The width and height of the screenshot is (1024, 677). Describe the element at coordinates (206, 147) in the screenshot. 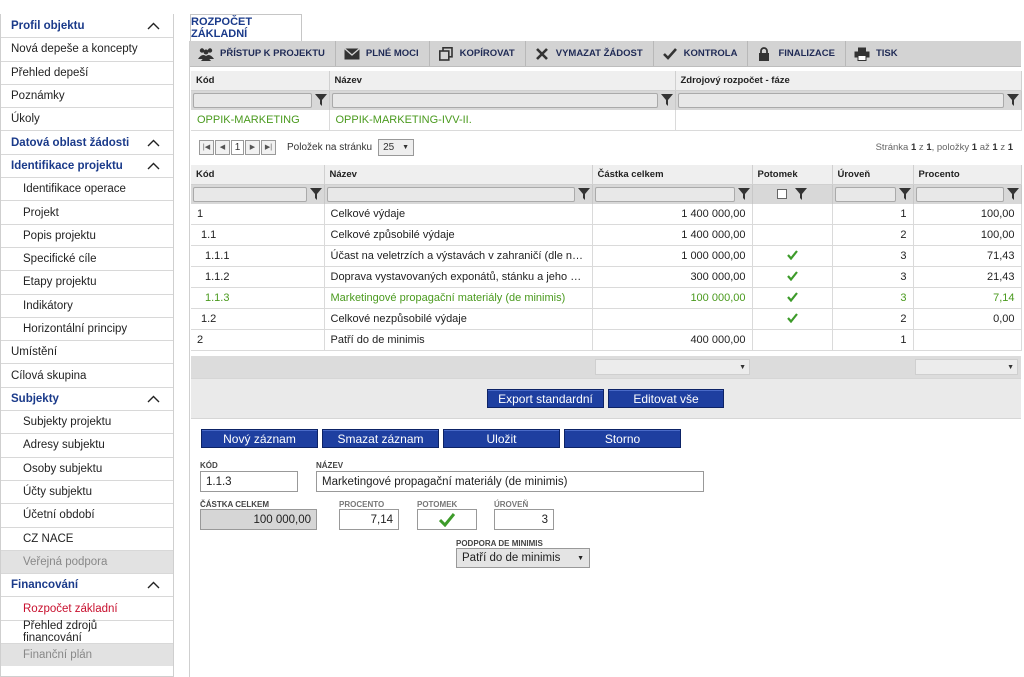

I see `first-page-icon: |◀` at that location.